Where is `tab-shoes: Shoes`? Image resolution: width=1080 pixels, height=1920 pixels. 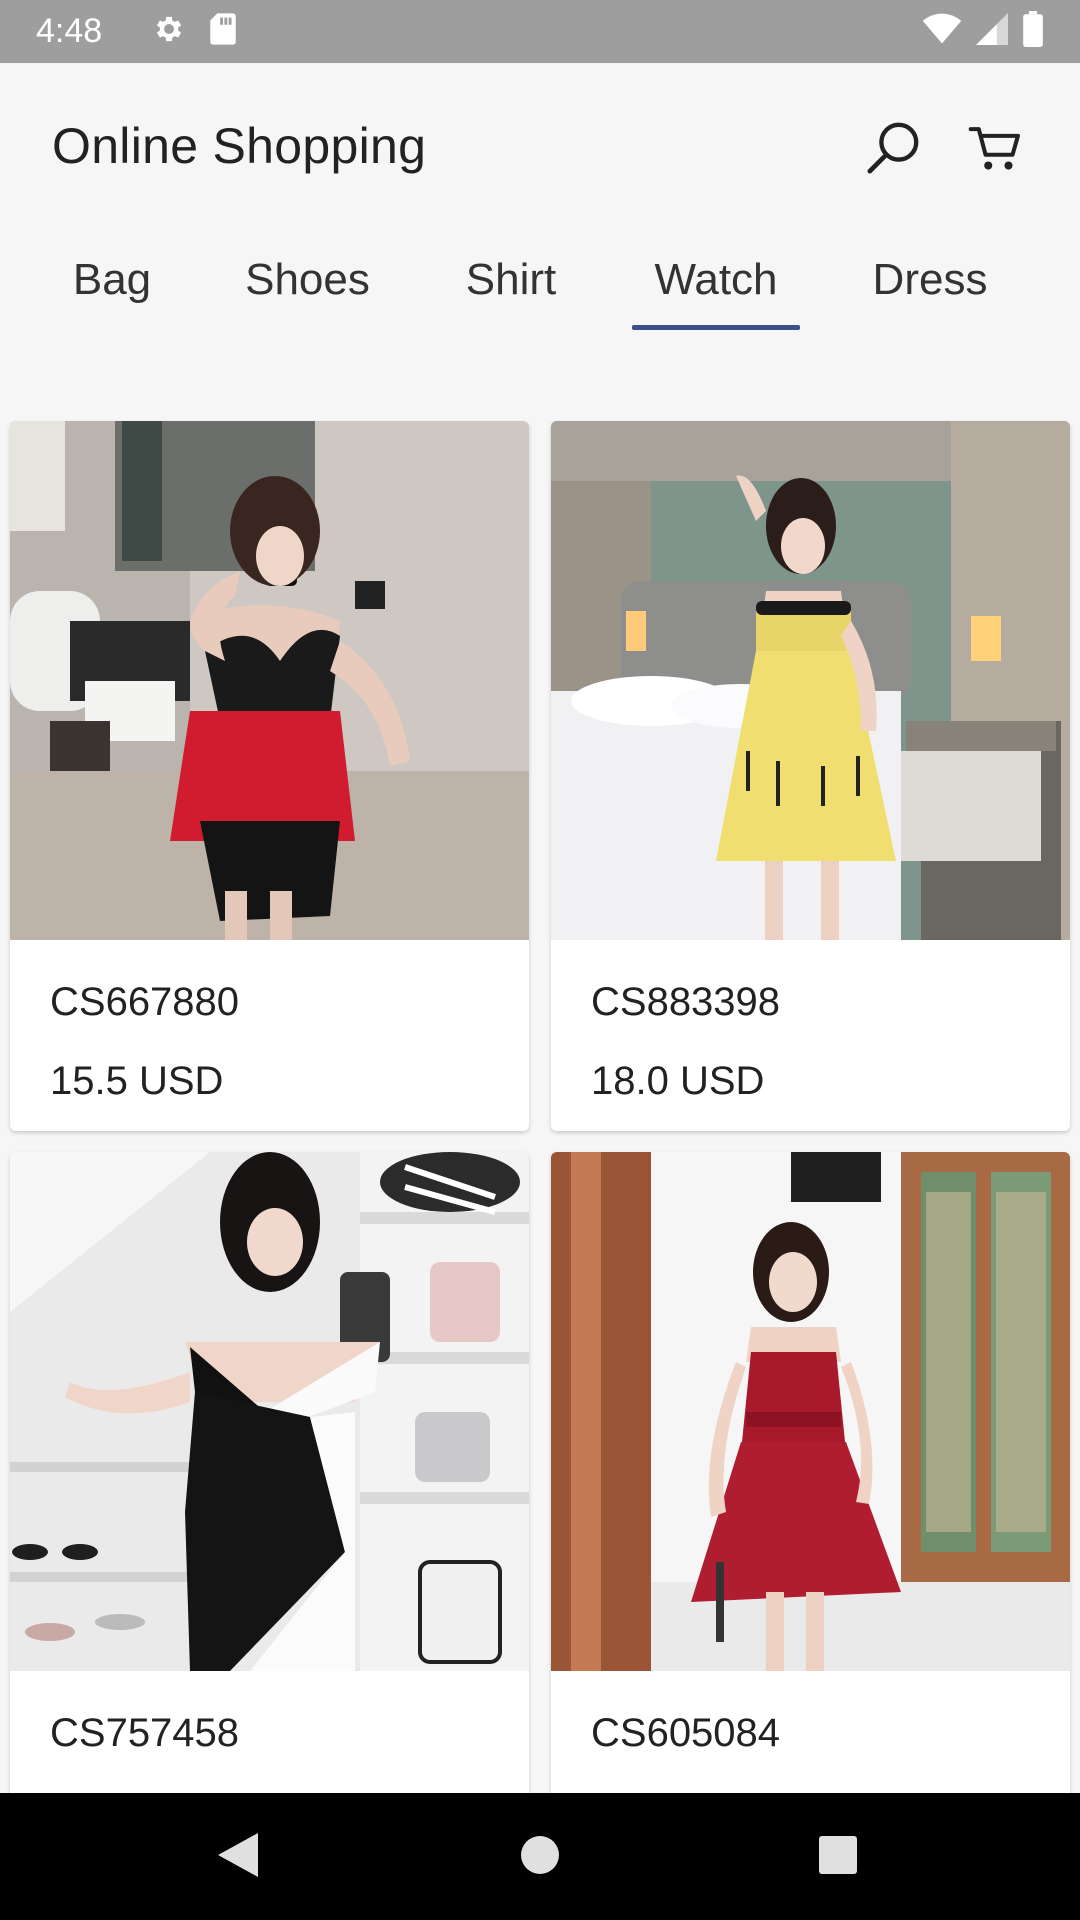 tab-shoes: Shoes is located at coordinates (307, 294).